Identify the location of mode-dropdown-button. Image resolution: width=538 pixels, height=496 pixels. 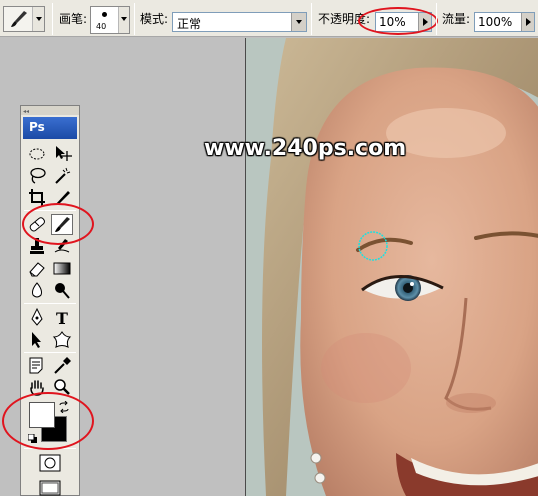
(298, 22).